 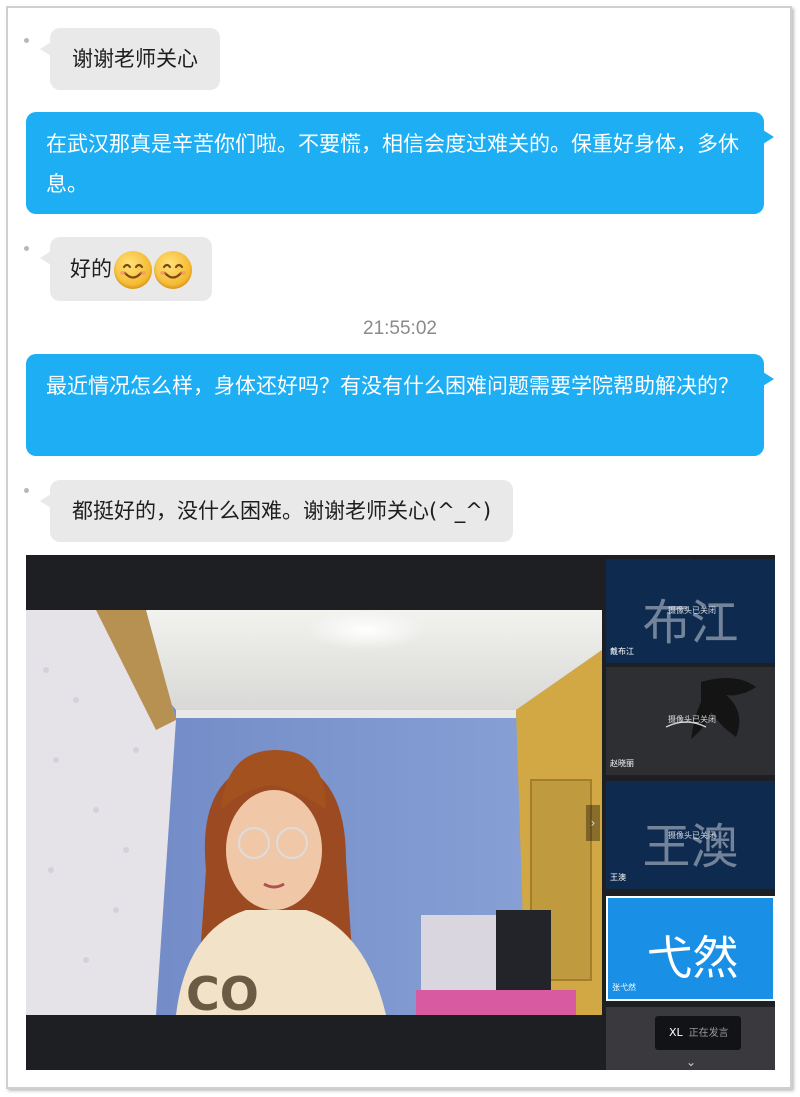 I want to click on participant-tile: 王澳 摄像头已关闭 王澳, so click(x=690, y=835).